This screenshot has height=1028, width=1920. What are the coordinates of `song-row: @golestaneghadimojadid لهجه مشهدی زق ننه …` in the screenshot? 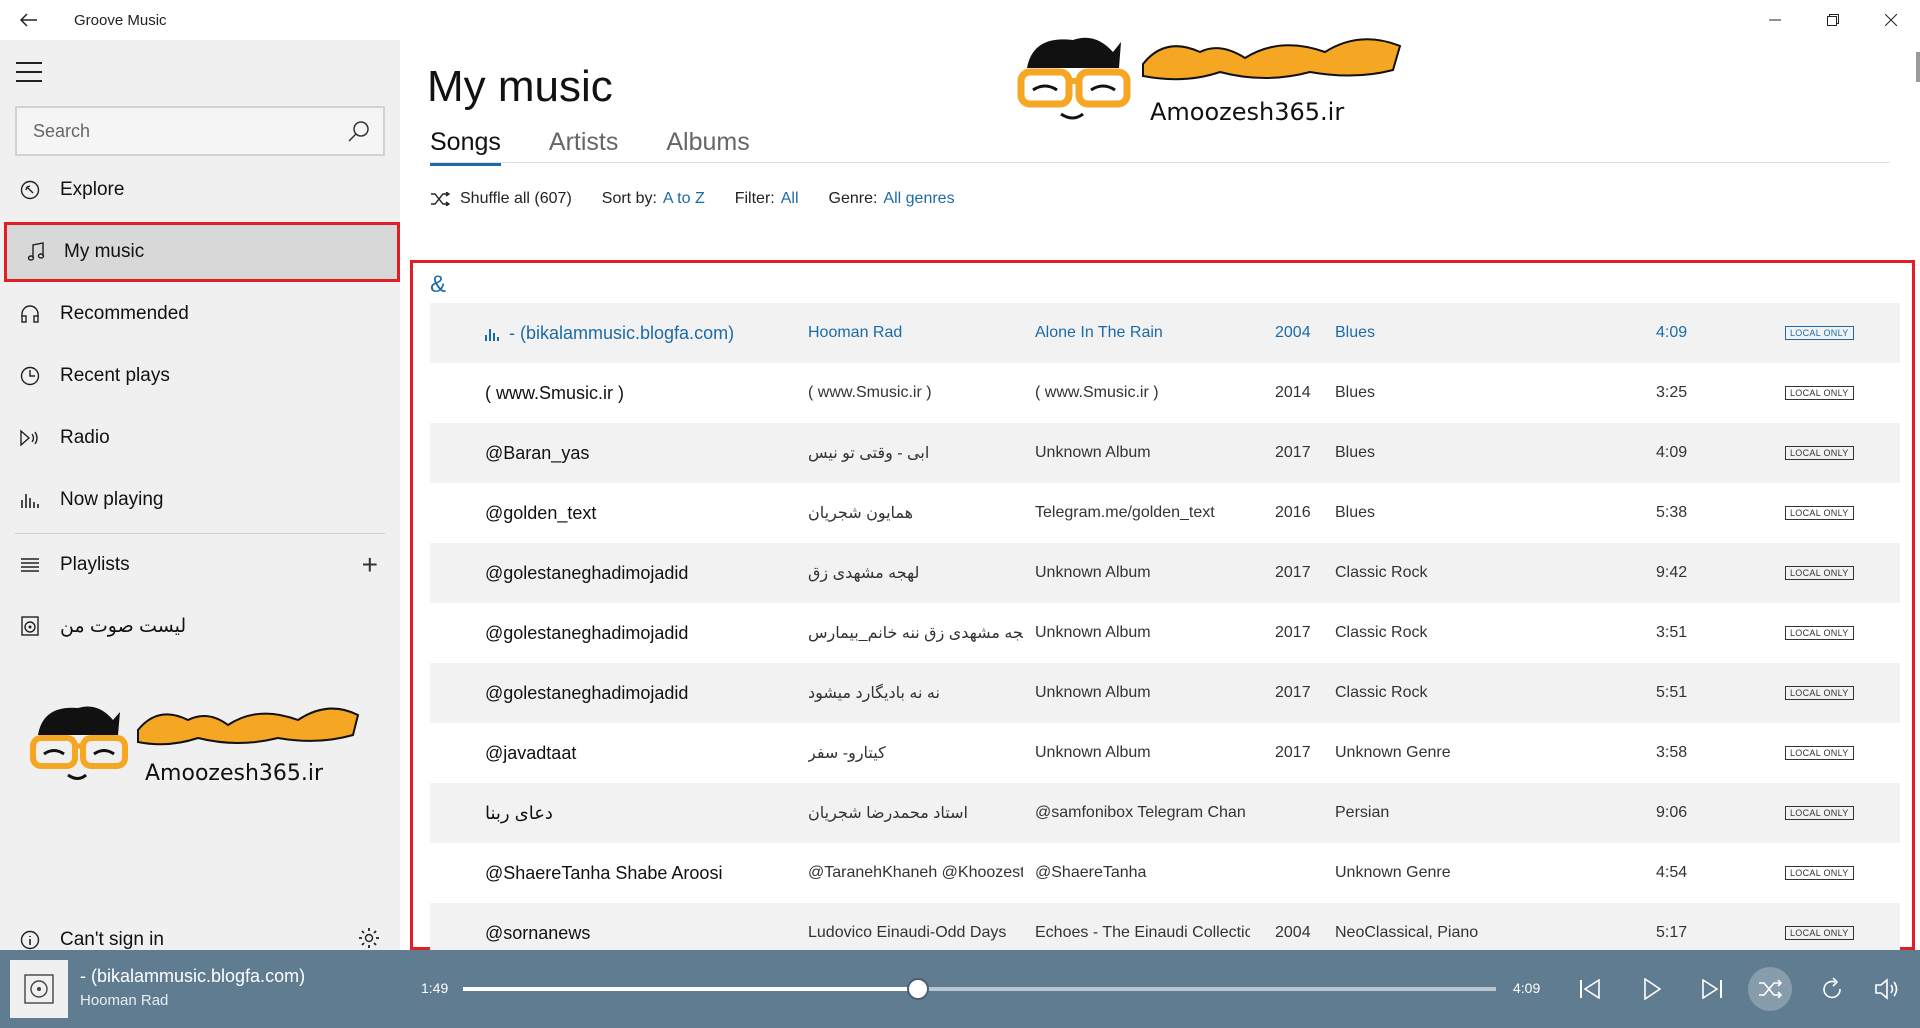 It's located at (1165, 633).